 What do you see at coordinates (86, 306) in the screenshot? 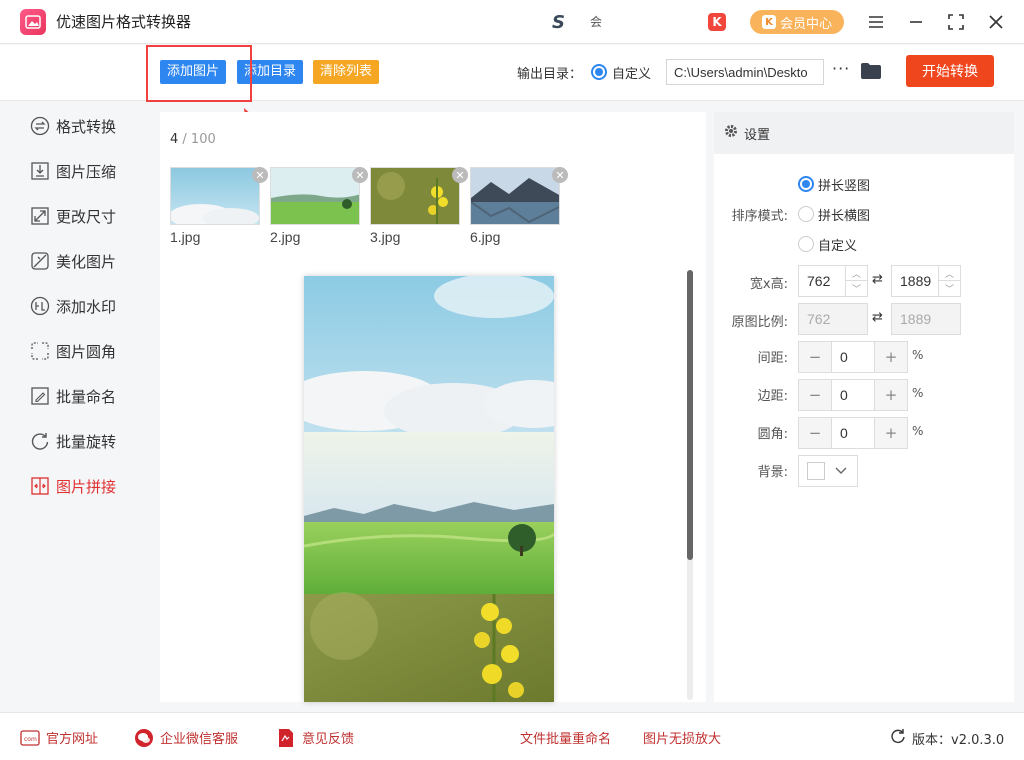
I see `sidebar-item-label: 添加水印` at bounding box center [86, 306].